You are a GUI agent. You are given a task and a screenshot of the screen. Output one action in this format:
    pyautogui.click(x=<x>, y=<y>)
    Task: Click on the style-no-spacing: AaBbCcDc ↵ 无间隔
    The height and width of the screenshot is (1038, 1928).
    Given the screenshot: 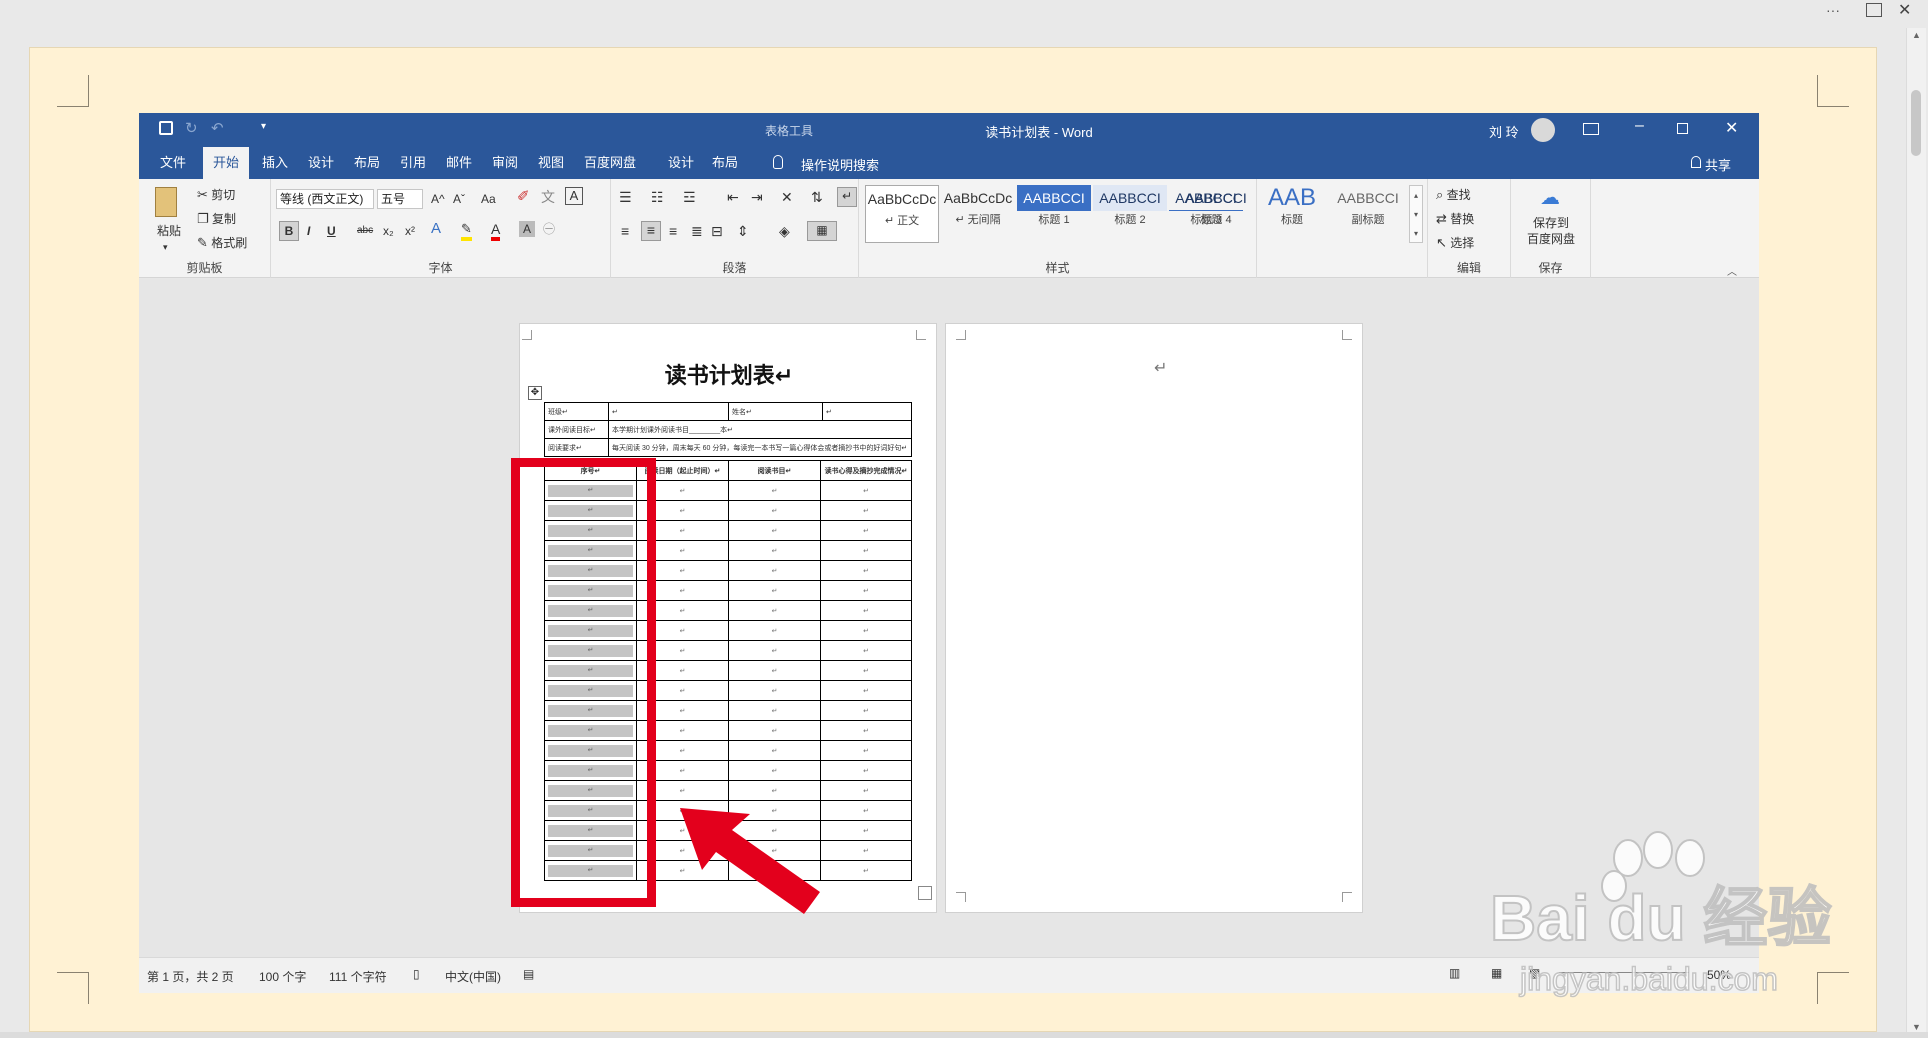 What is the action you would take?
    pyautogui.click(x=978, y=214)
    